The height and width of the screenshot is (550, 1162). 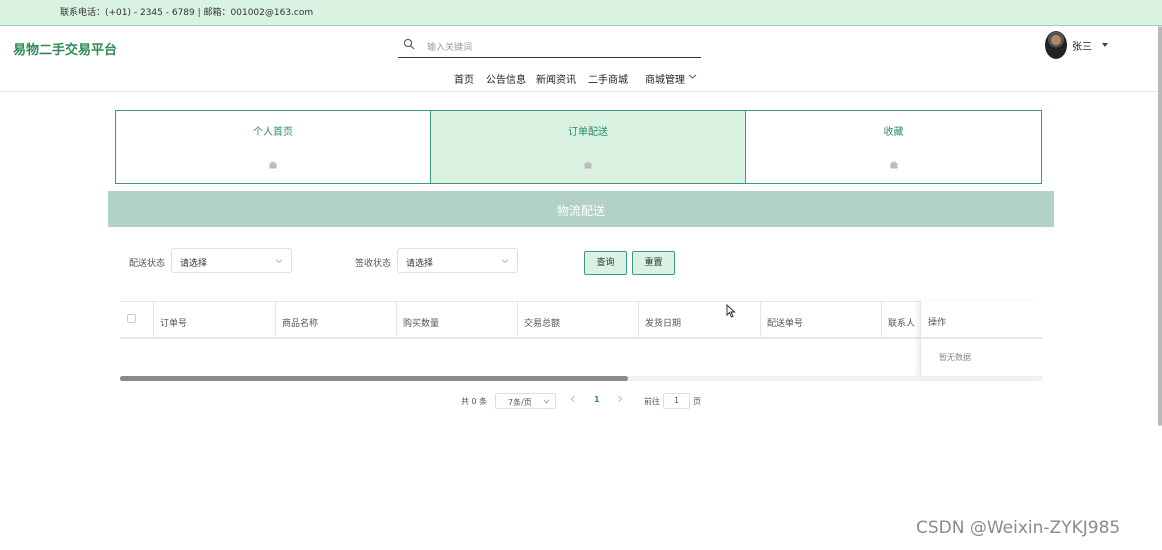 What do you see at coordinates (450, 48) in the screenshot?
I see `search-placeholder: 输入关键词` at bounding box center [450, 48].